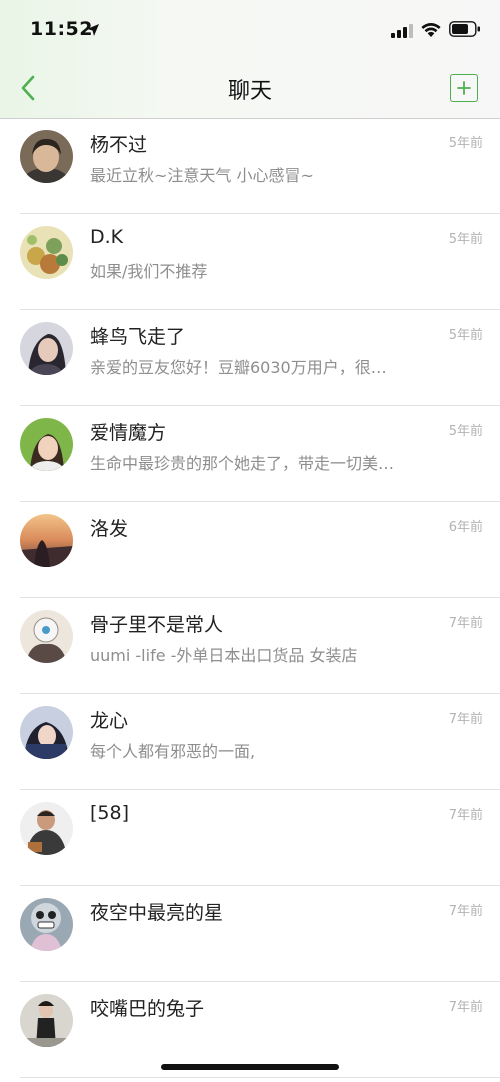 The height and width of the screenshot is (1082, 500). Describe the element at coordinates (250, 838) in the screenshot. I see `chat-row: [58] 7年前` at that location.